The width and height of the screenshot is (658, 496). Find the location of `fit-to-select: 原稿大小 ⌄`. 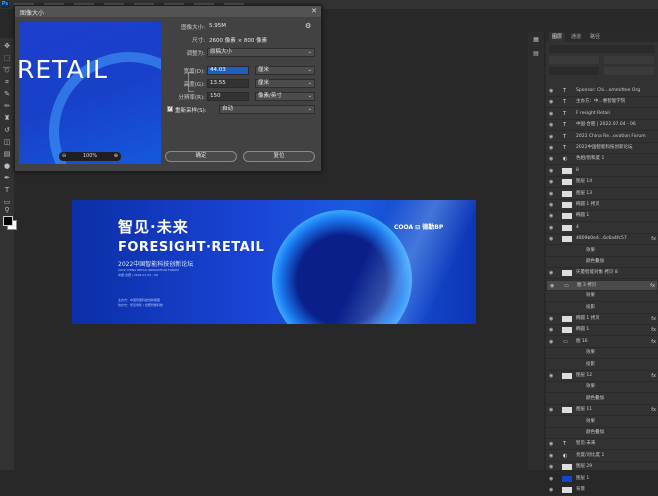

fit-to-select: 原稿大小 ⌄ is located at coordinates (261, 52).